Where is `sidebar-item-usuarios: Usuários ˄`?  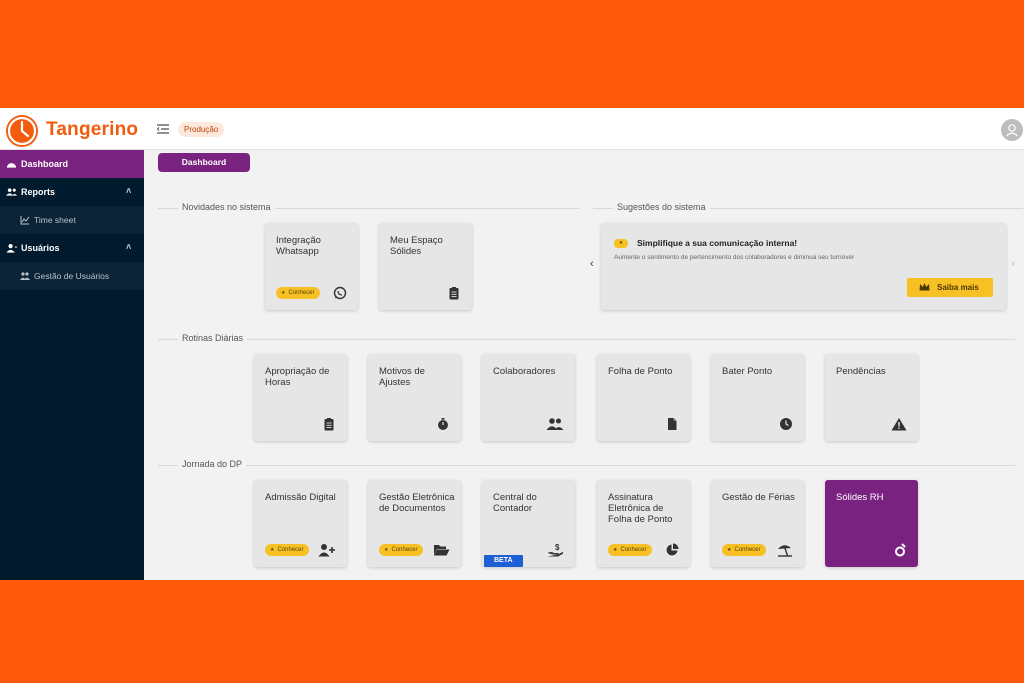
sidebar-item-usuarios: Usuários ˄ is located at coordinates (72, 248).